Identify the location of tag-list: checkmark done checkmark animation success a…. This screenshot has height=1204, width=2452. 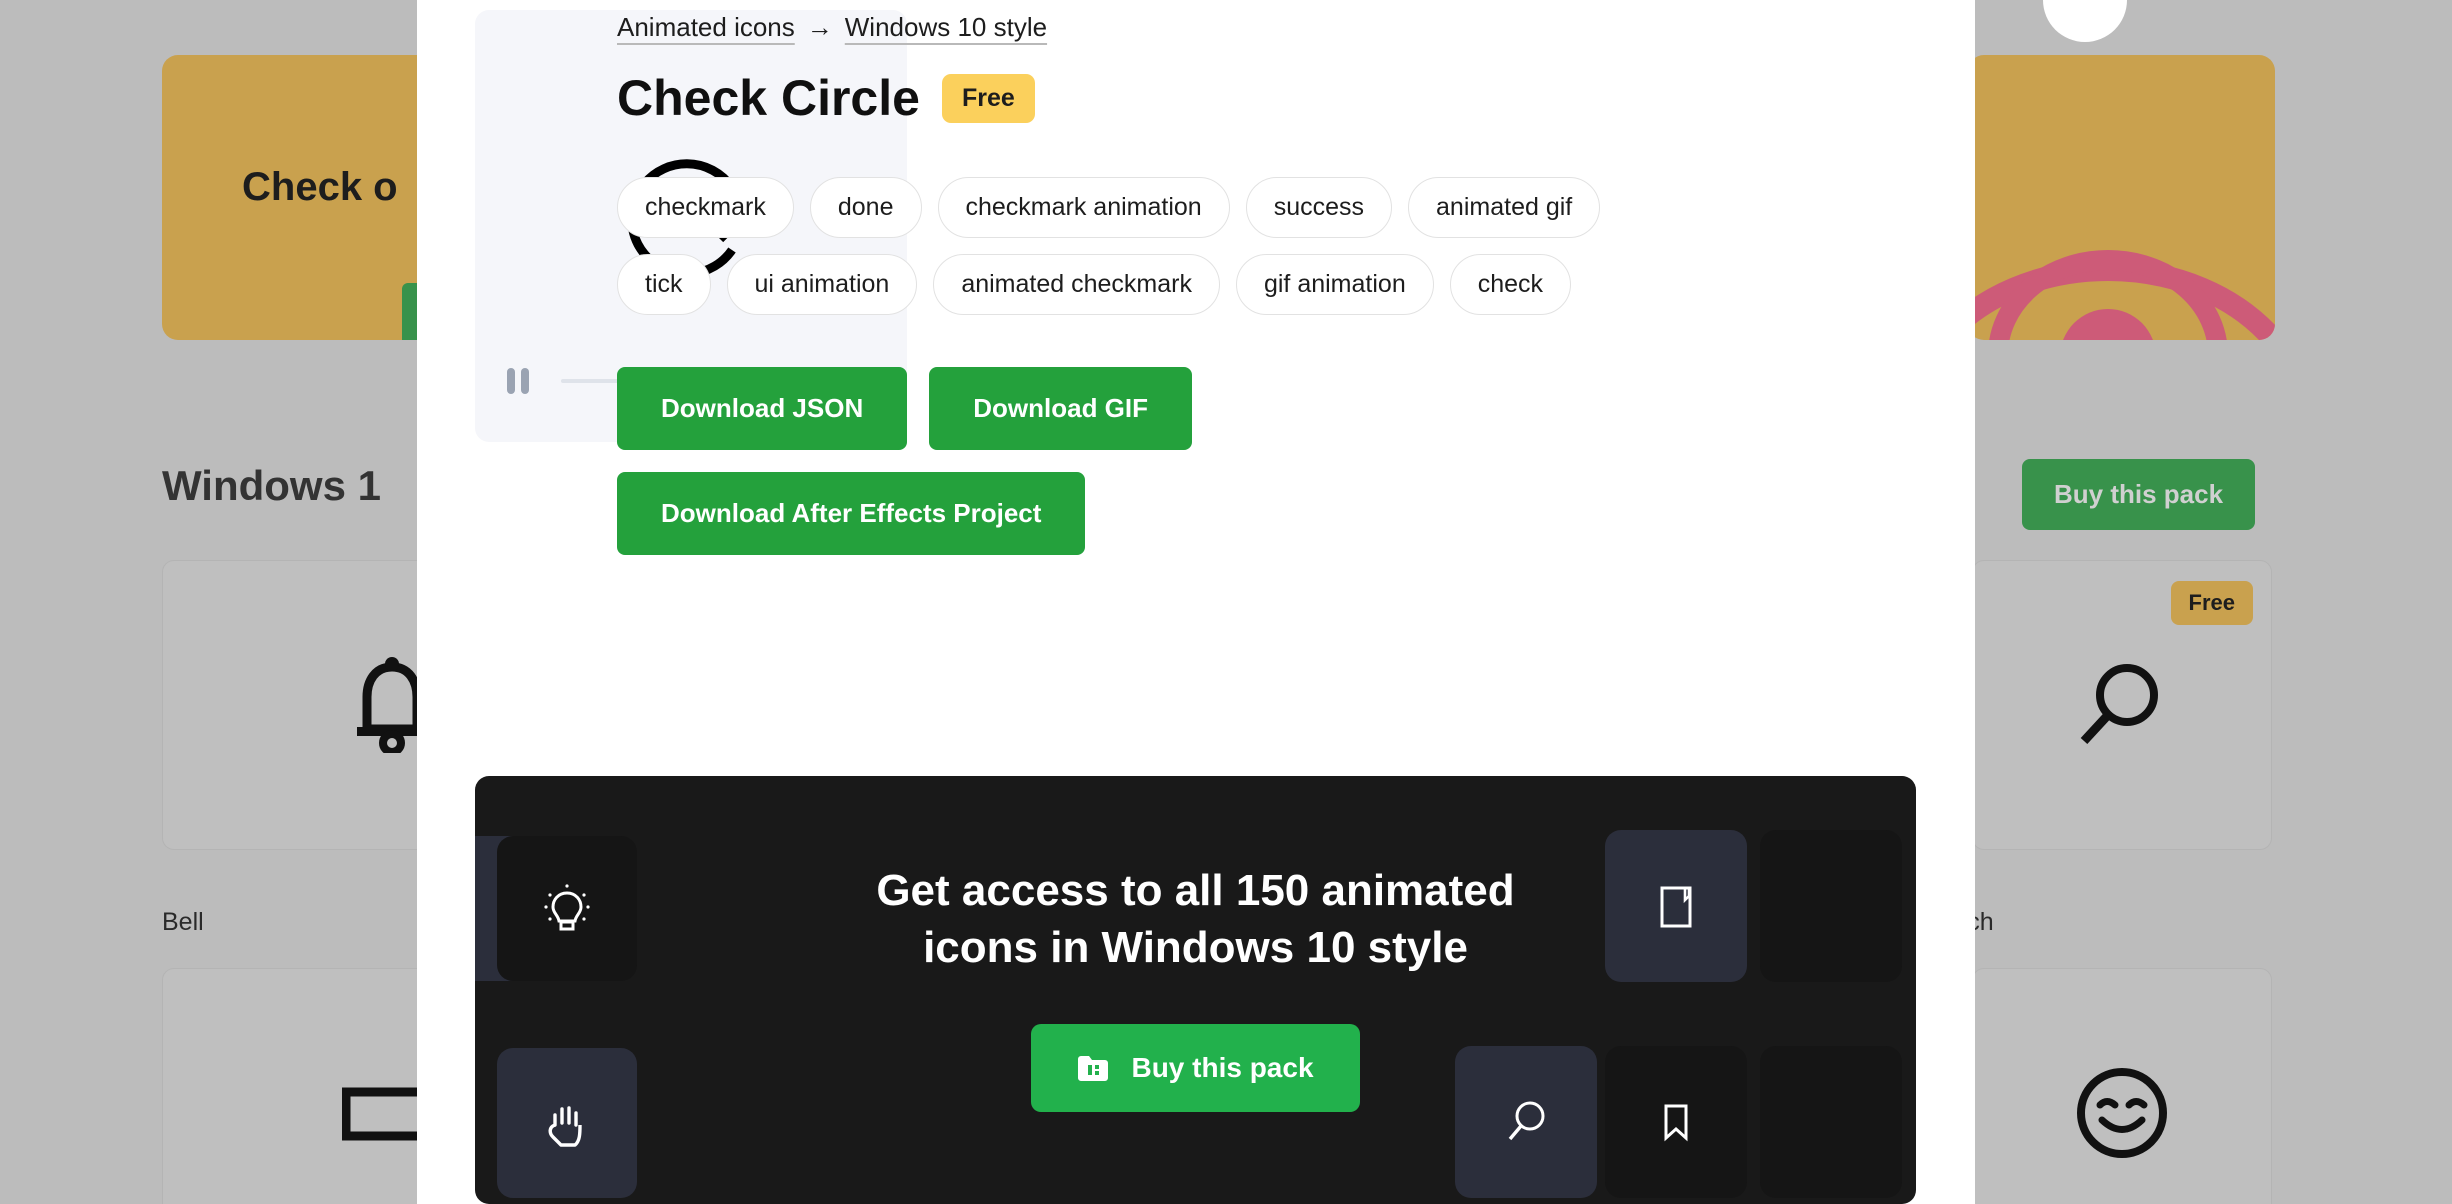
(1117, 246).